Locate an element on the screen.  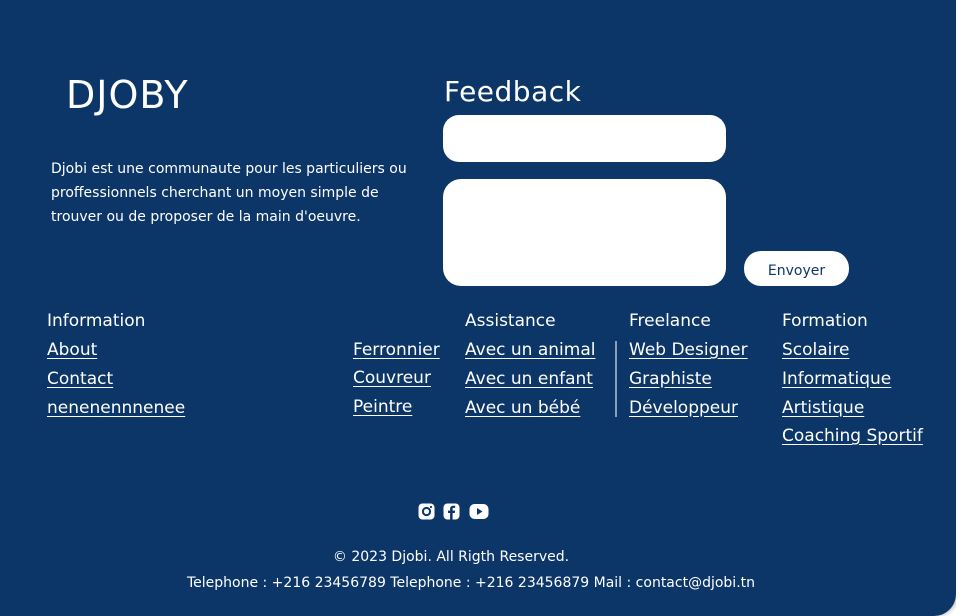
column-divider is located at coordinates (616, 379).